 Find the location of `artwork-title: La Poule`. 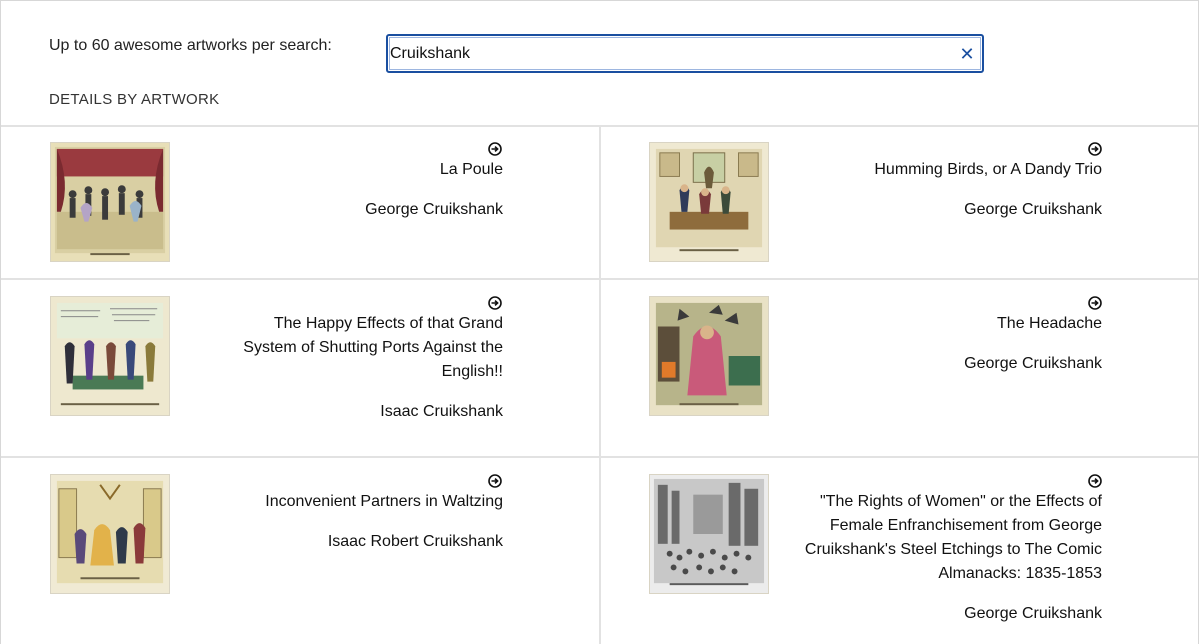

artwork-title: La Poule is located at coordinates (353, 170).